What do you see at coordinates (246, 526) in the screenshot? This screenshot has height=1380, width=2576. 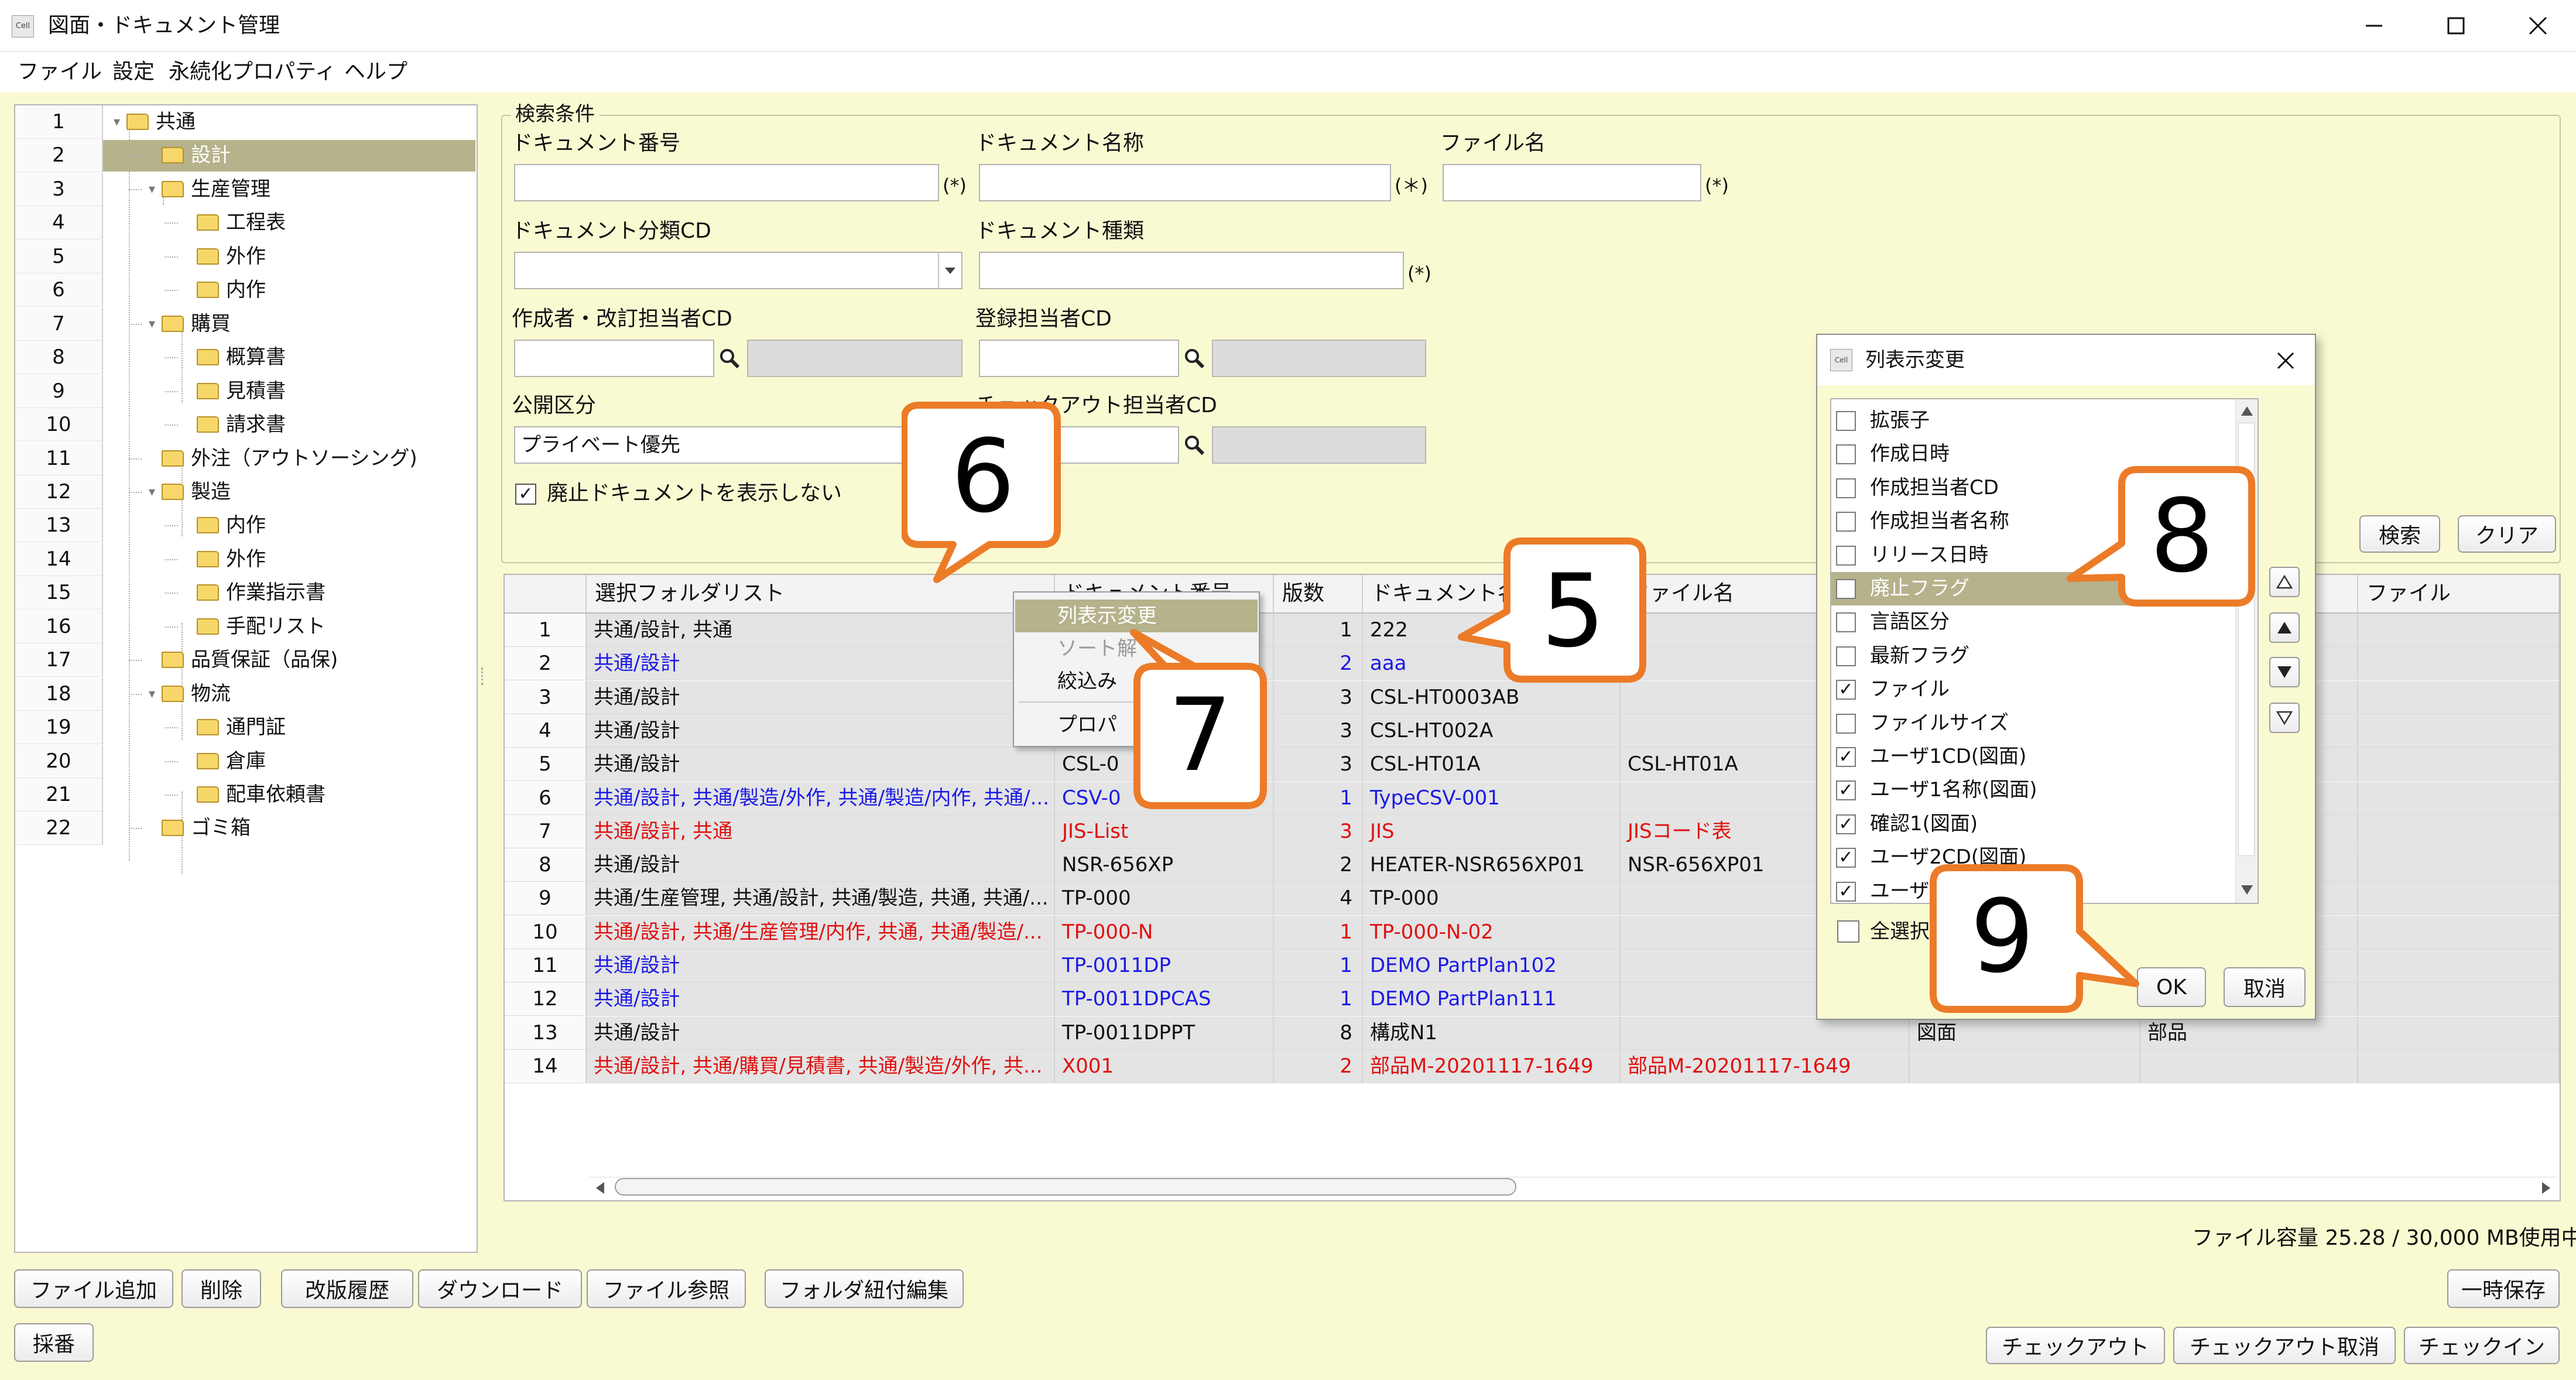 I see `tree-item: 13 内作` at bounding box center [246, 526].